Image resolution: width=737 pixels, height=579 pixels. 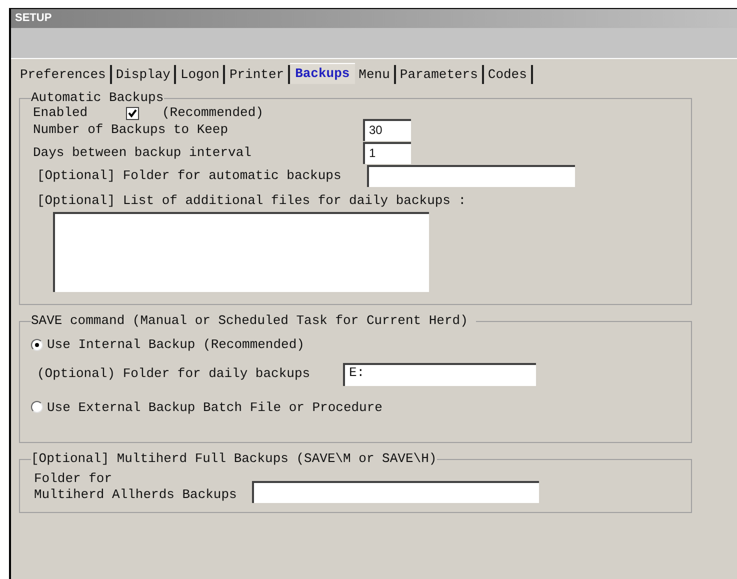 What do you see at coordinates (142, 153) in the screenshot?
I see `field-label: Days between backup interval` at bounding box center [142, 153].